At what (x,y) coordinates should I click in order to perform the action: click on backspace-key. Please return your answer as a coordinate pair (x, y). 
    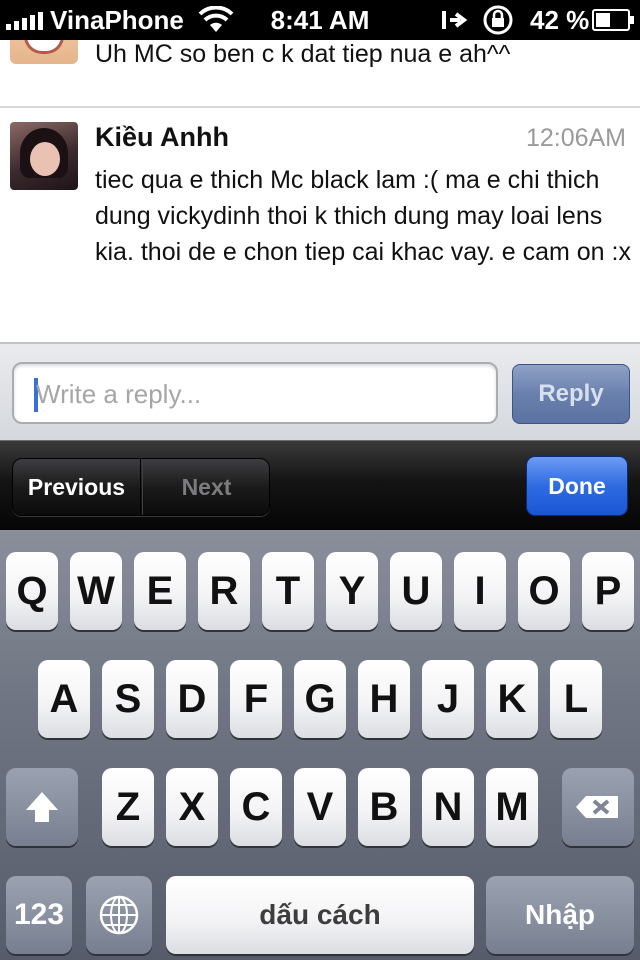
    Looking at the image, I should click on (598, 807).